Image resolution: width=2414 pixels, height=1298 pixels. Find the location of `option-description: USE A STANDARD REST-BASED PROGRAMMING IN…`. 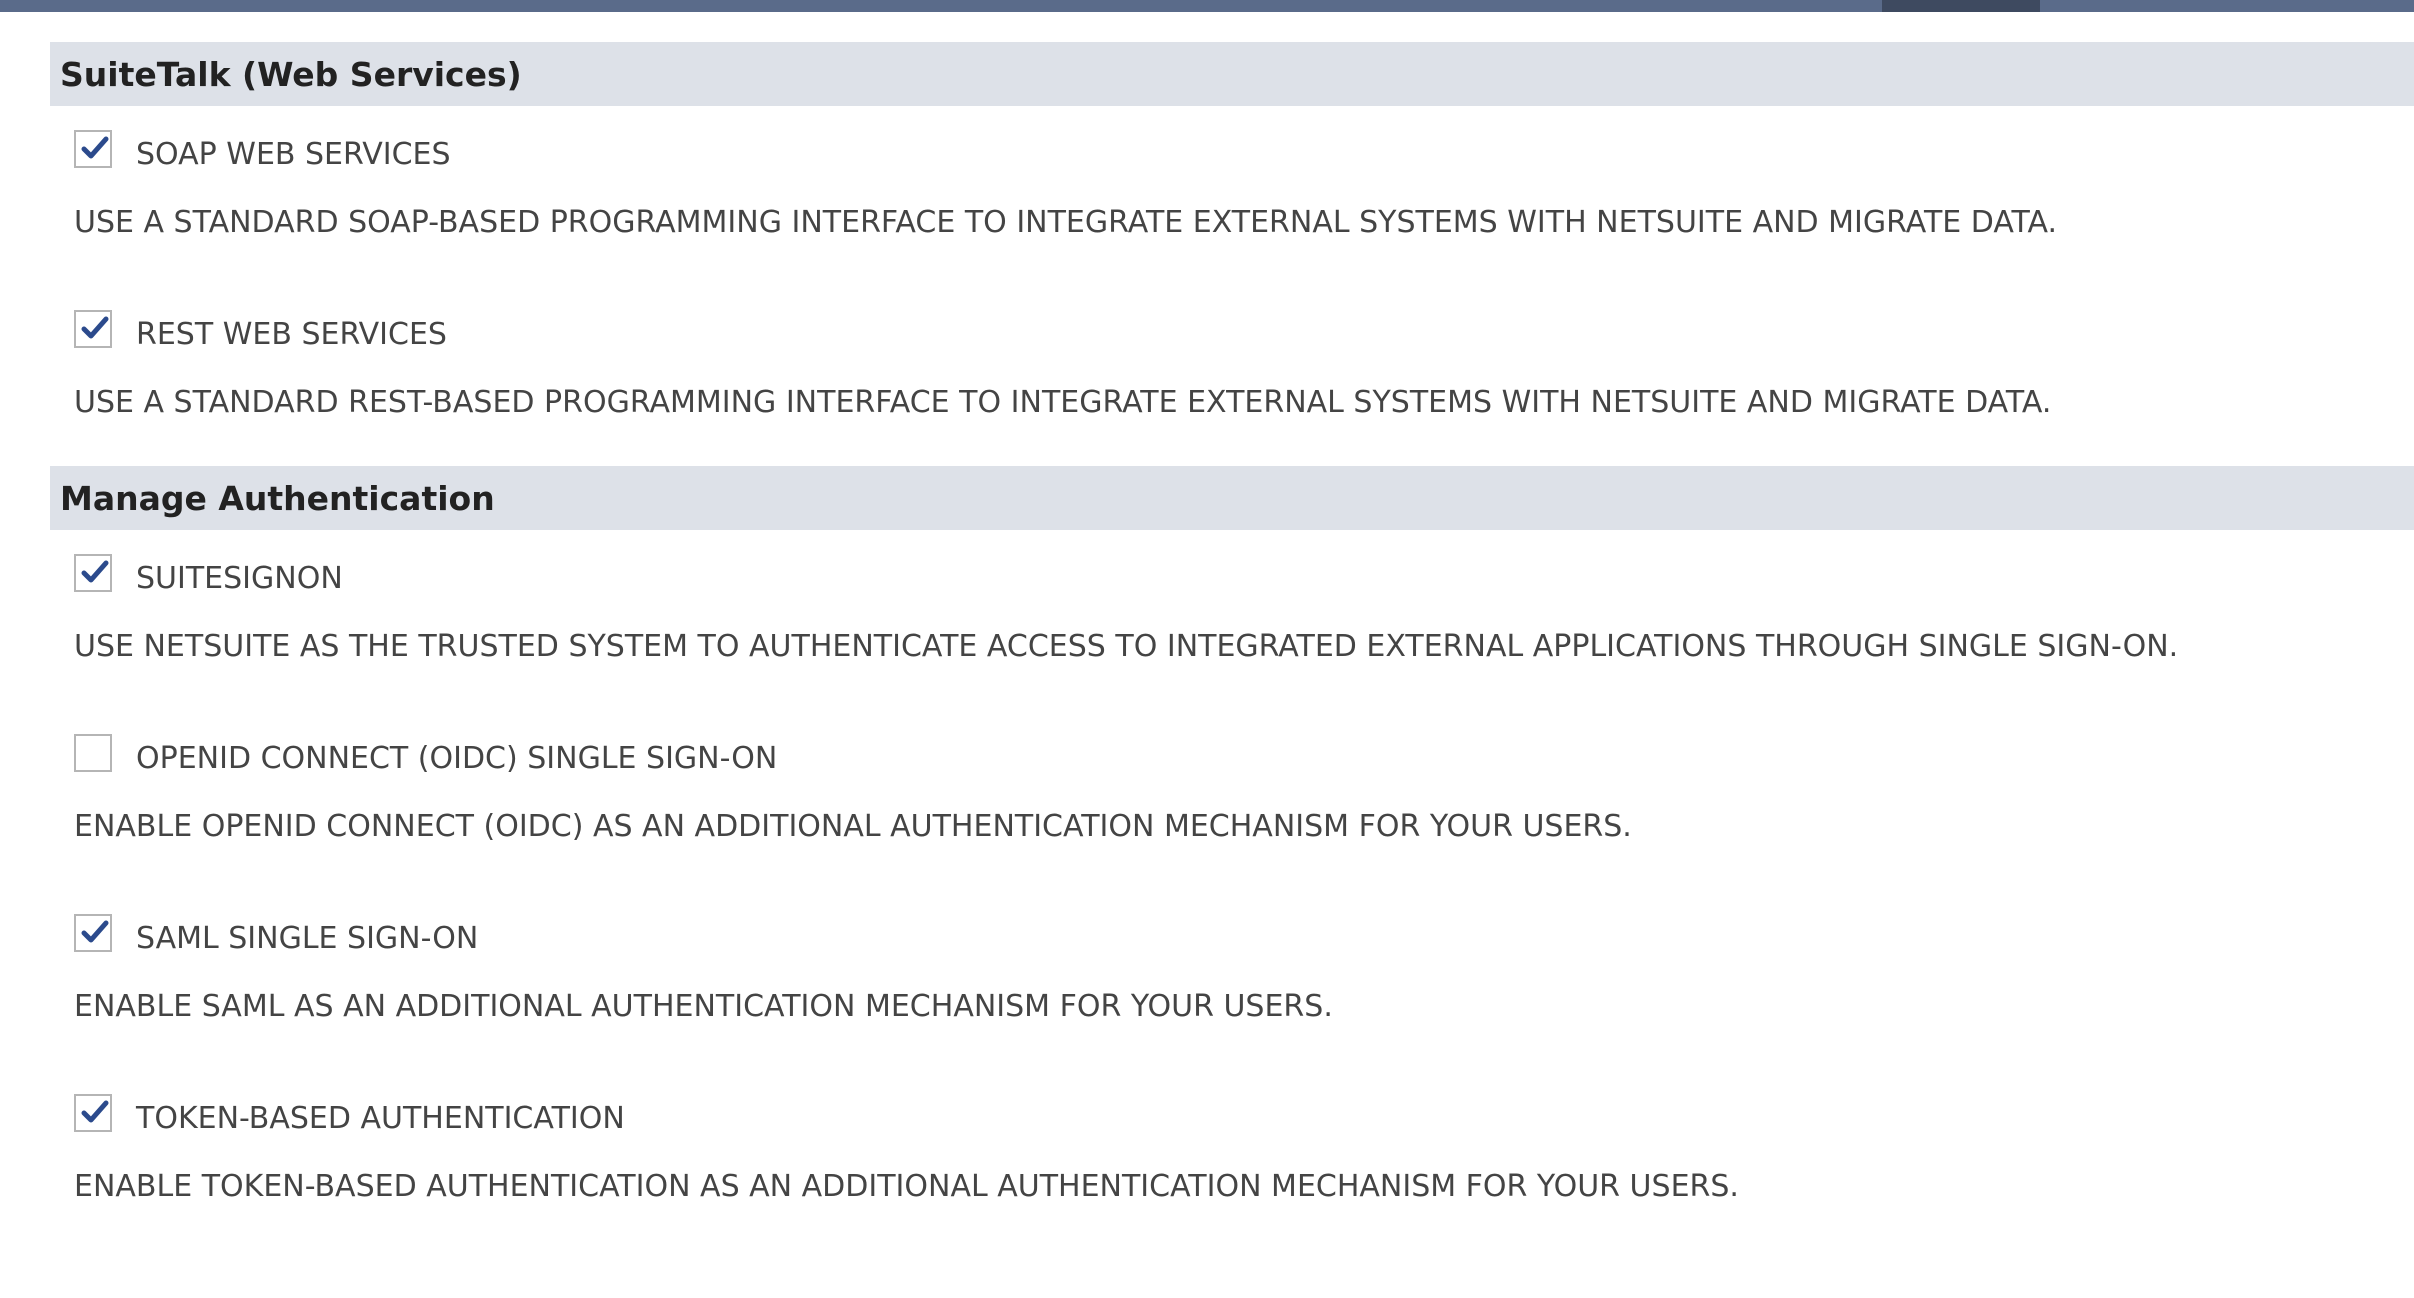

option-description: USE A STANDARD REST-BASED PROGRAMMING IN… is located at coordinates (1063, 402).